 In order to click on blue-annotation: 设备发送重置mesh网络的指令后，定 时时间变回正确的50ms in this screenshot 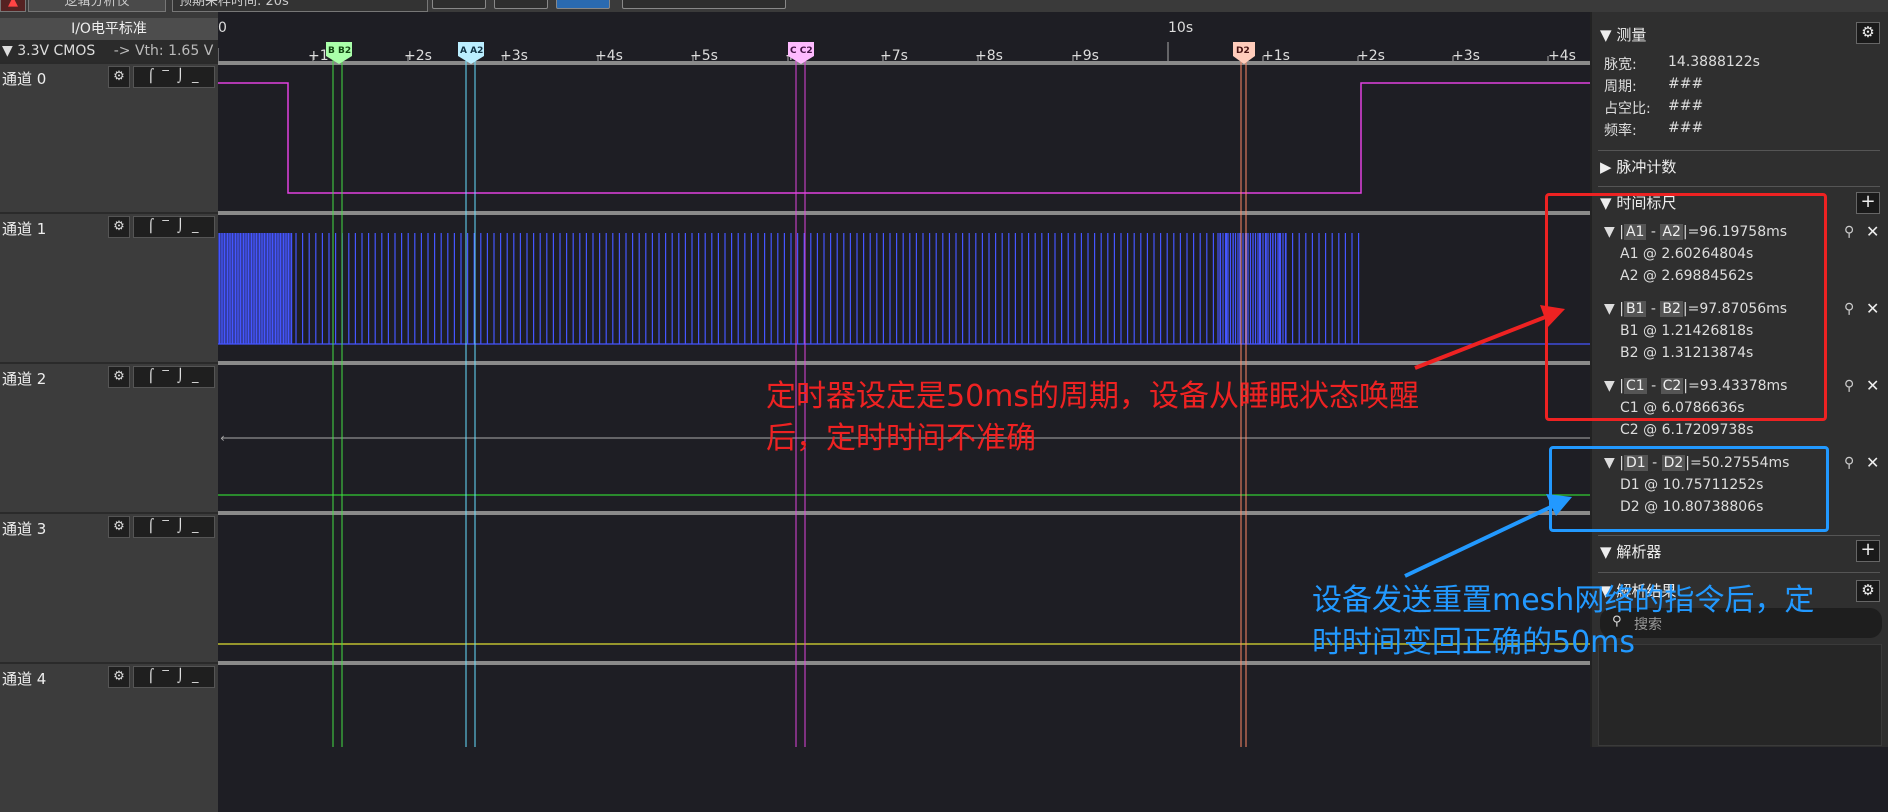, I will do `click(1563, 622)`.